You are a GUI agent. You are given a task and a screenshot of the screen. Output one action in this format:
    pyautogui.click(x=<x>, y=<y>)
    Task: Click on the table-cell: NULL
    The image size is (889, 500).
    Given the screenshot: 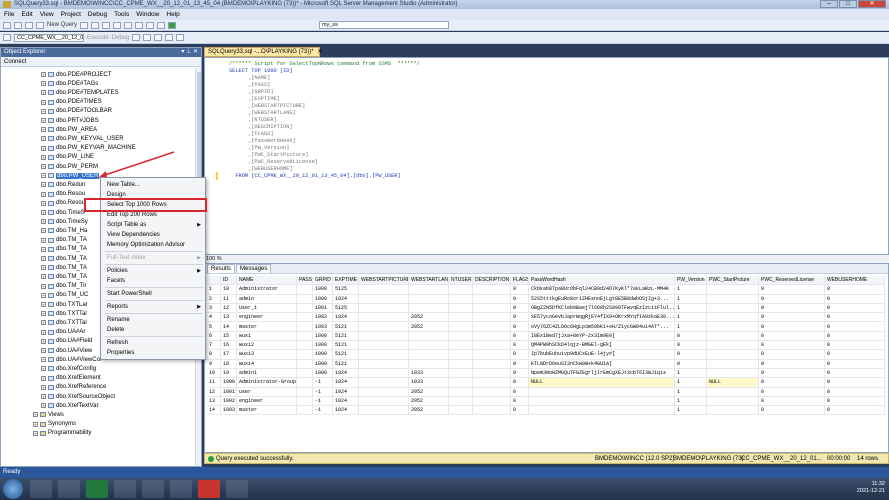 What is the action you would take?
    pyautogui.click(x=733, y=383)
    